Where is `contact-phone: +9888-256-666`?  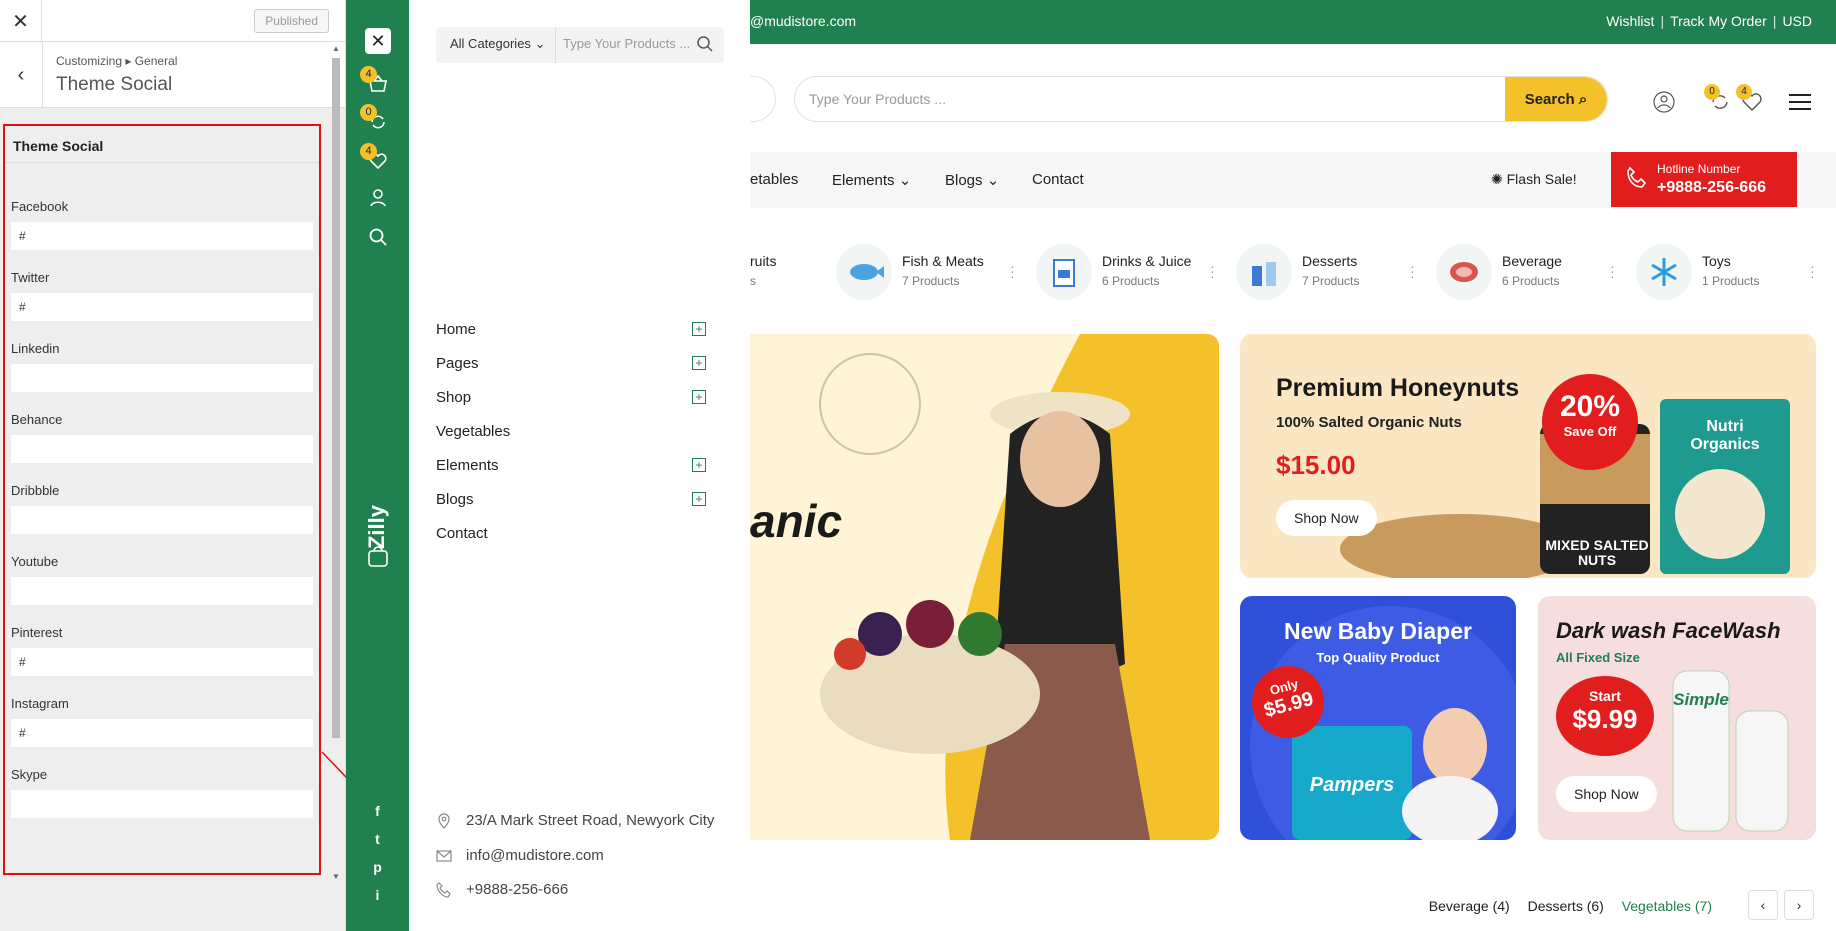
contact-phone: +9888-256-666 is located at coordinates (502, 889).